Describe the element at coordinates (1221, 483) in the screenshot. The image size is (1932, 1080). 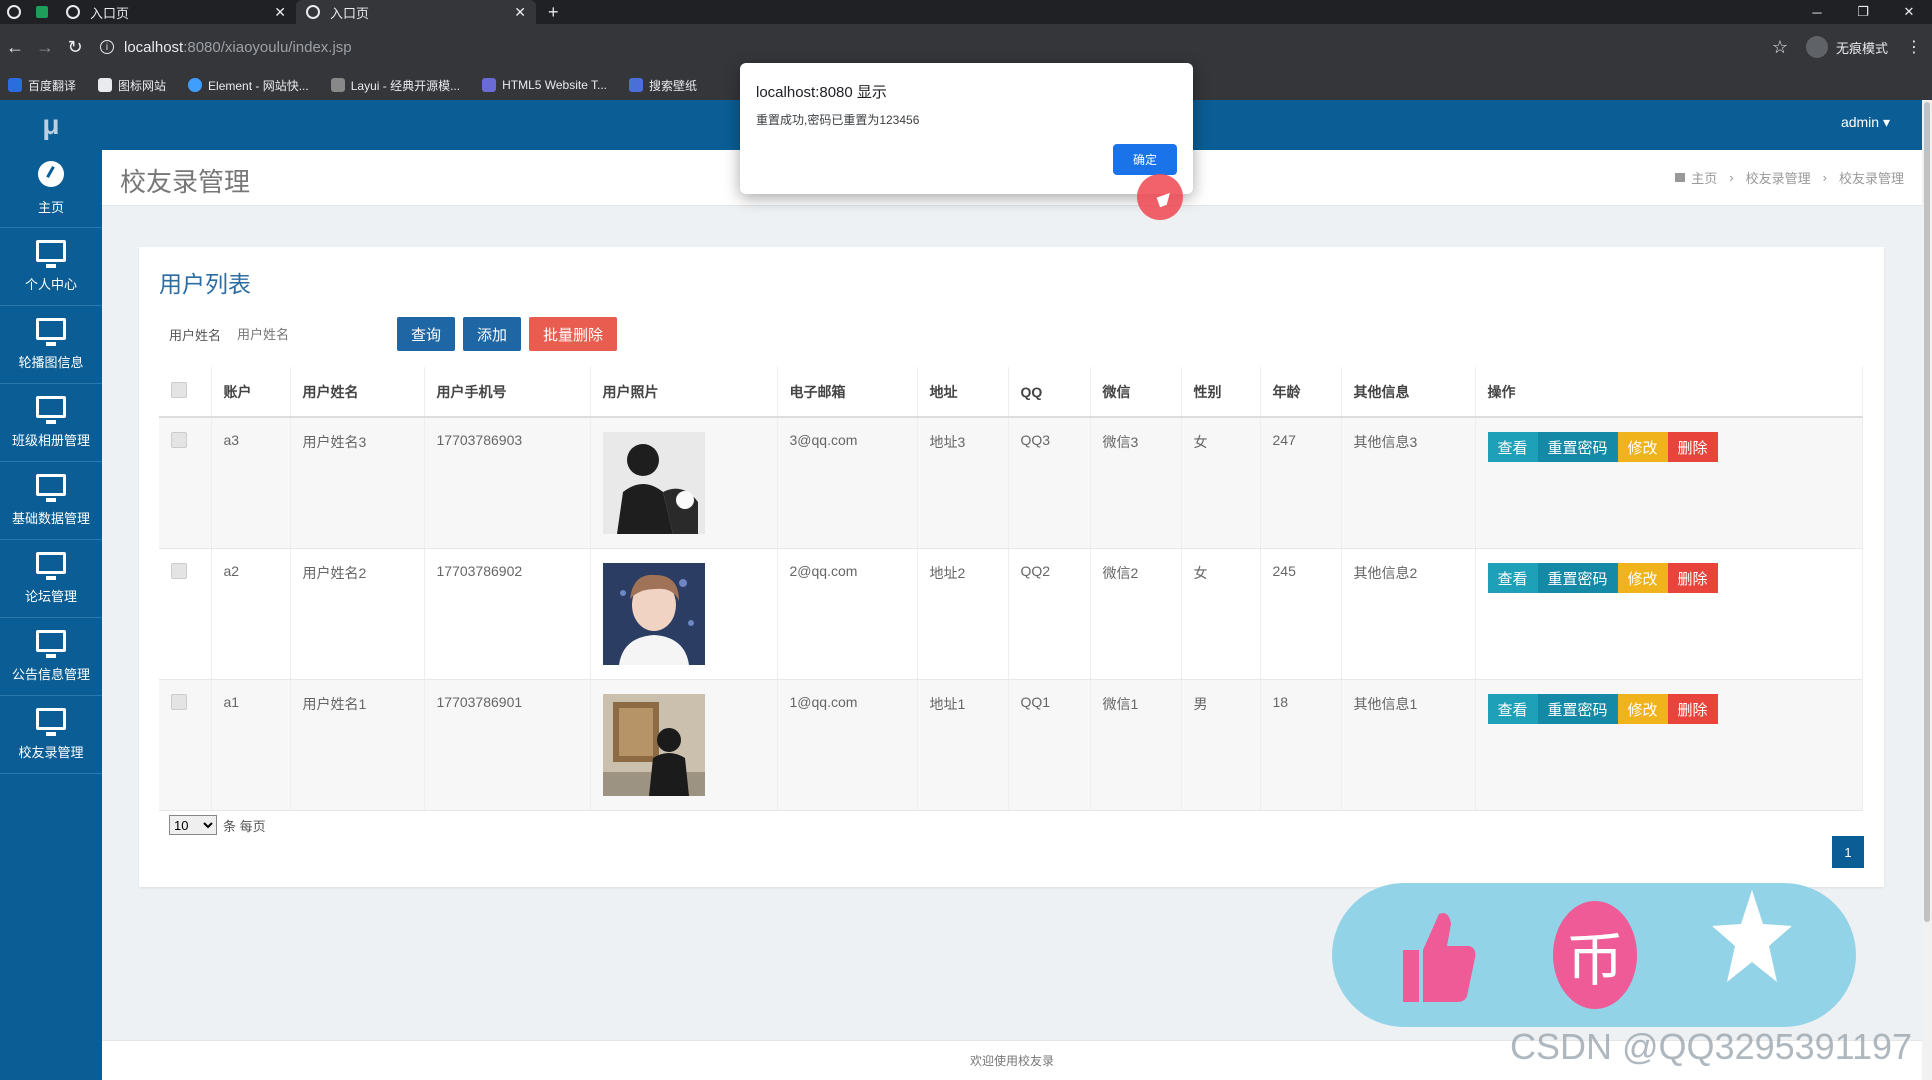
I see `cell-gender: 女` at that location.